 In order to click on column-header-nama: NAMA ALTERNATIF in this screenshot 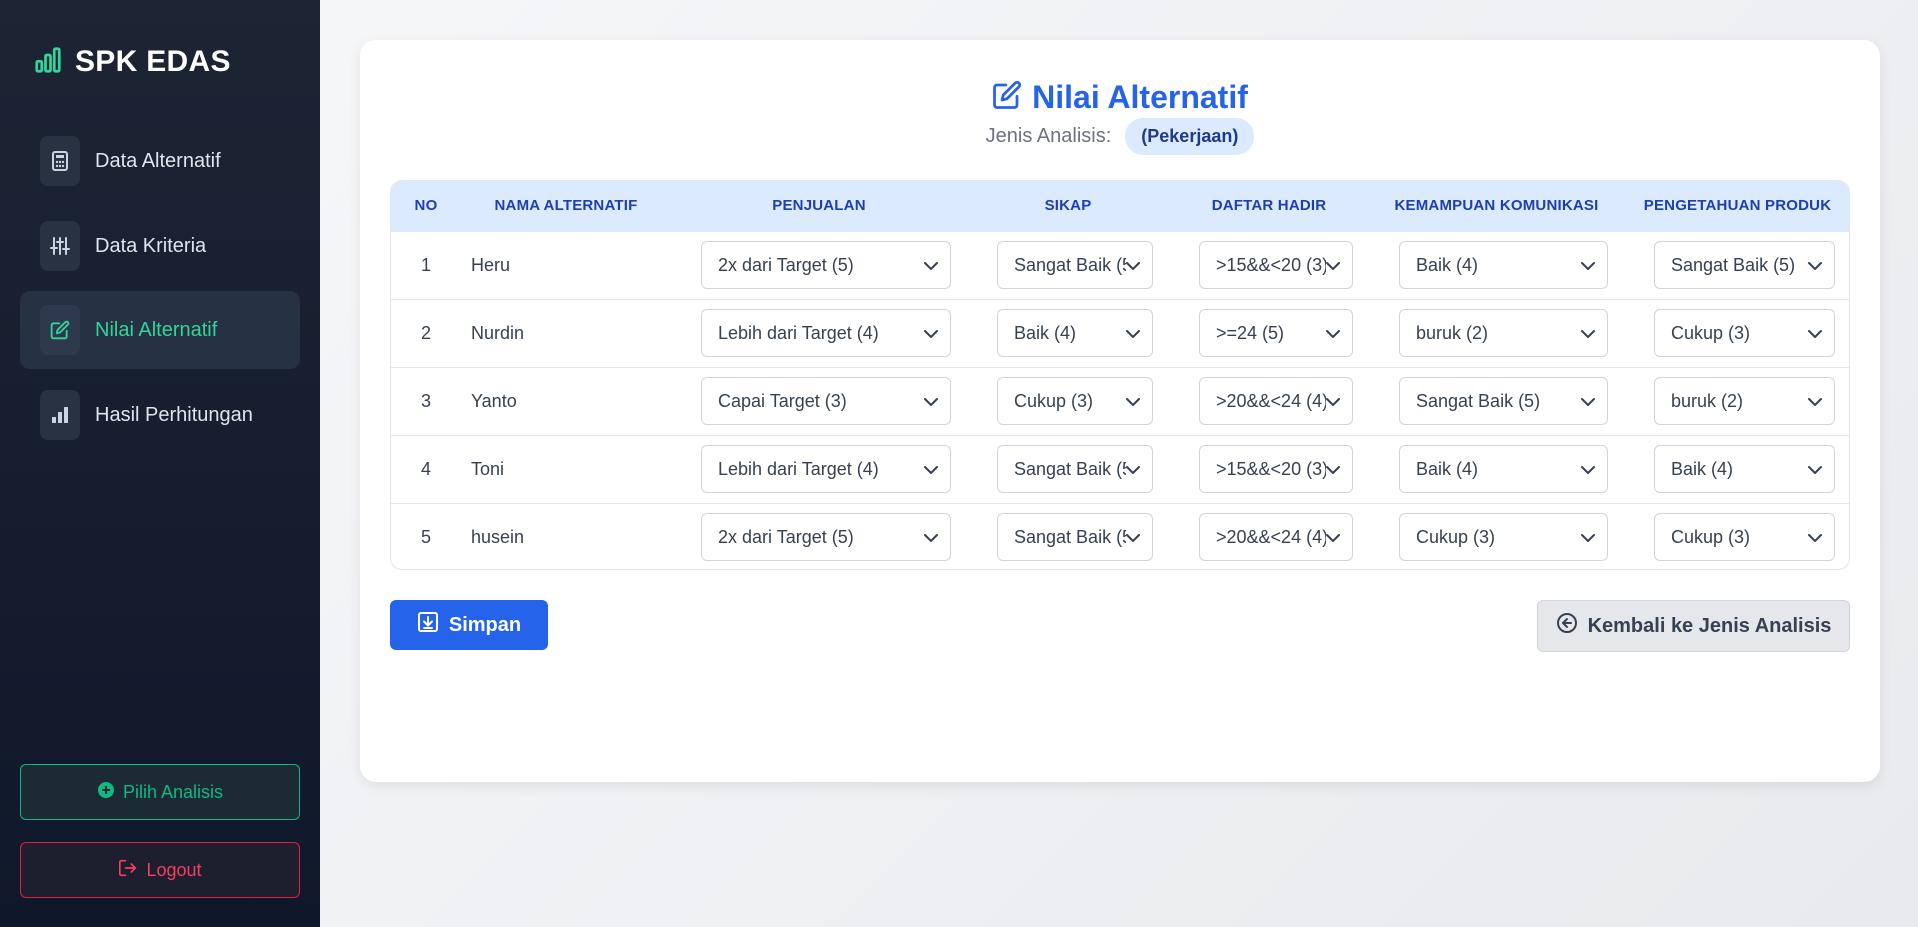, I will do `click(566, 206)`.